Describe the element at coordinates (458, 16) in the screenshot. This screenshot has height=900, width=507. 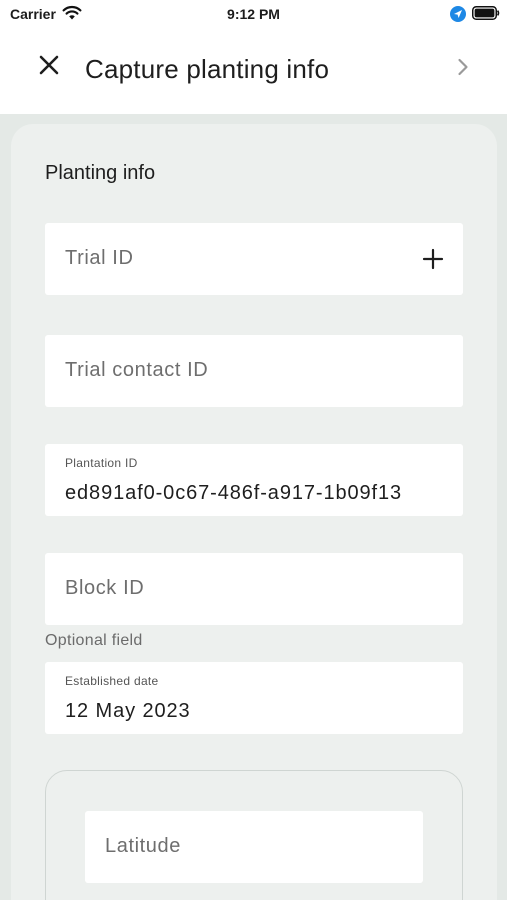
I see `location-services-icon` at that location.